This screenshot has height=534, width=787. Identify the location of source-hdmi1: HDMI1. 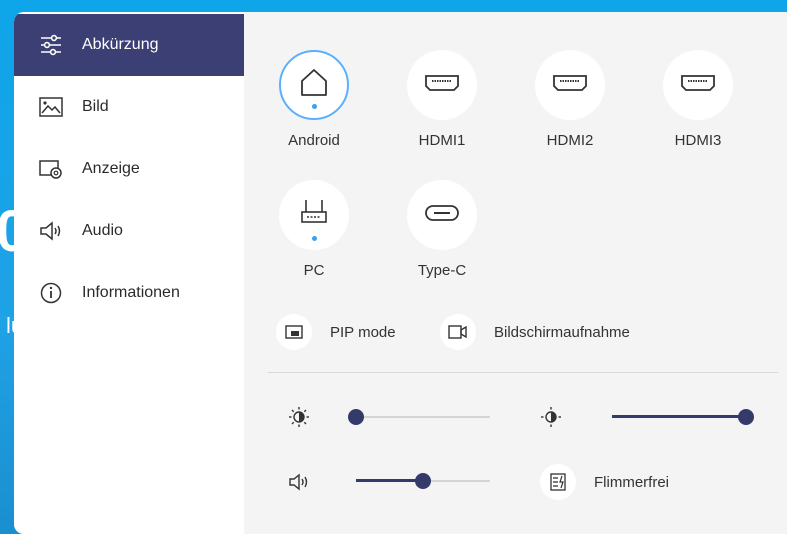
(442, 99).